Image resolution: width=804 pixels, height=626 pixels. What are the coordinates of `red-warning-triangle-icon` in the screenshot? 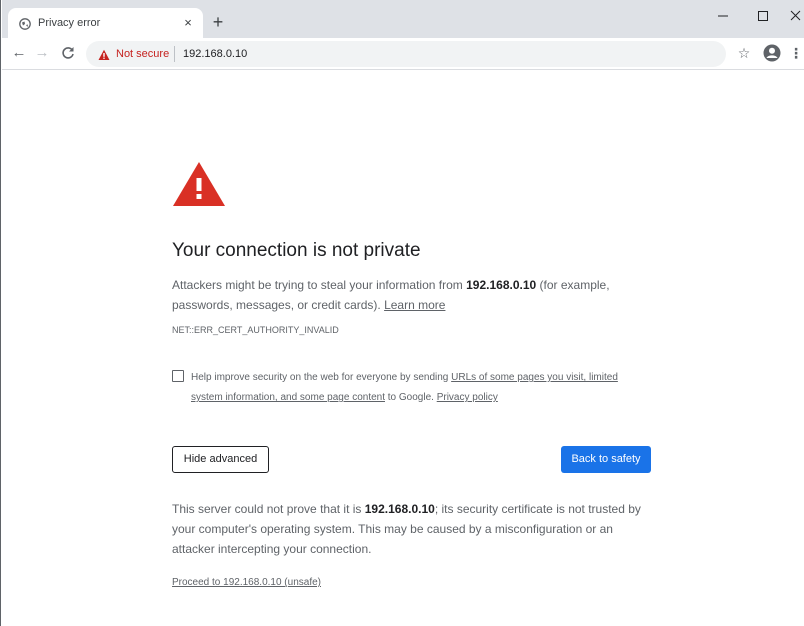 It's located at (199, 184).